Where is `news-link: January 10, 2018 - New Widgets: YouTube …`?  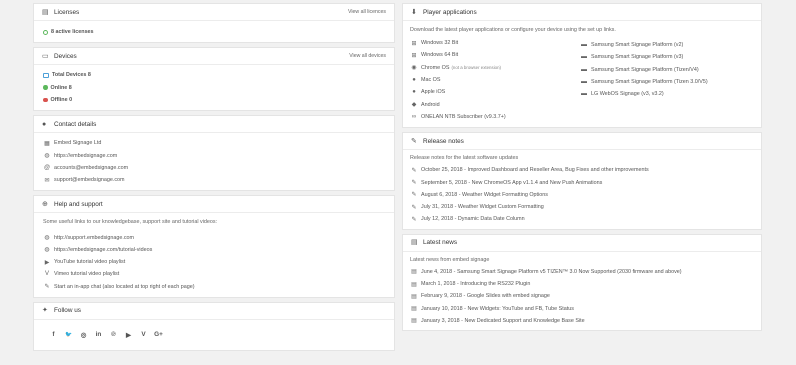
news-link: January 10, 2018 - New Widgets: YouTube … is located at coordinates (497, 309).